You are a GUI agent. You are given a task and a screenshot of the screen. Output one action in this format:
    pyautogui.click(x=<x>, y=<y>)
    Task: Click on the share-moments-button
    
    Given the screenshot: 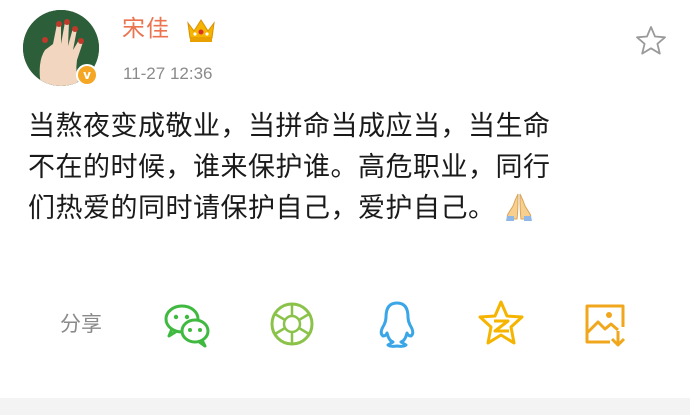 What is the action you would take?
    pyautogui.click(x=292, y=324)
    